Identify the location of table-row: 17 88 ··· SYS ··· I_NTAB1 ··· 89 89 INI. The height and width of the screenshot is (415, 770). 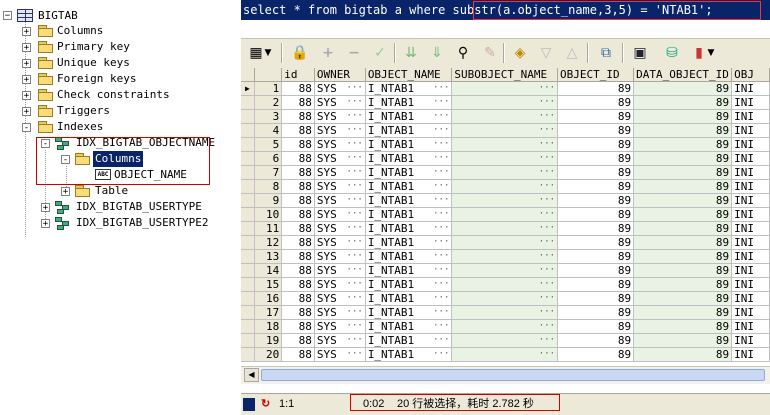
(505, 312).